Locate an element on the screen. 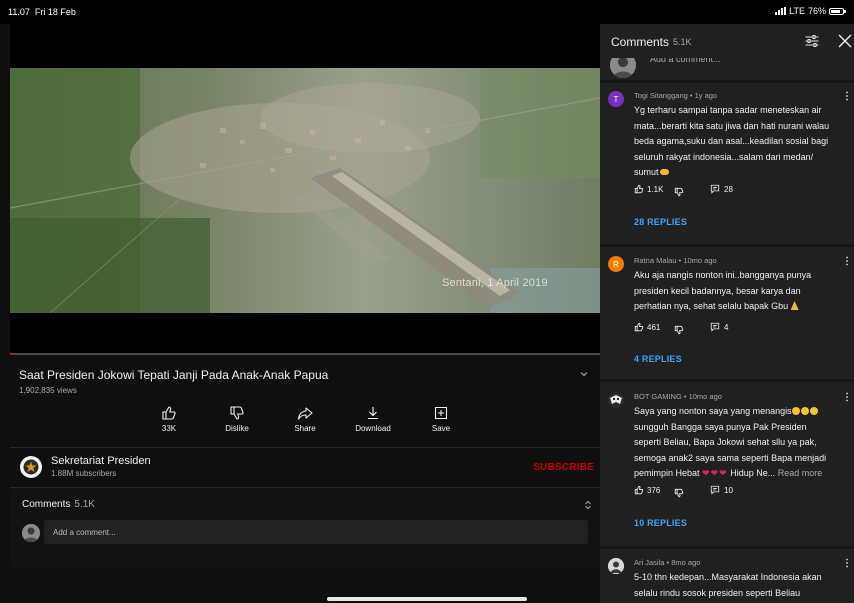 The height and width of the screenshot is (603, 854). comments-count: 5.1K is located at coordinates (84, 504).